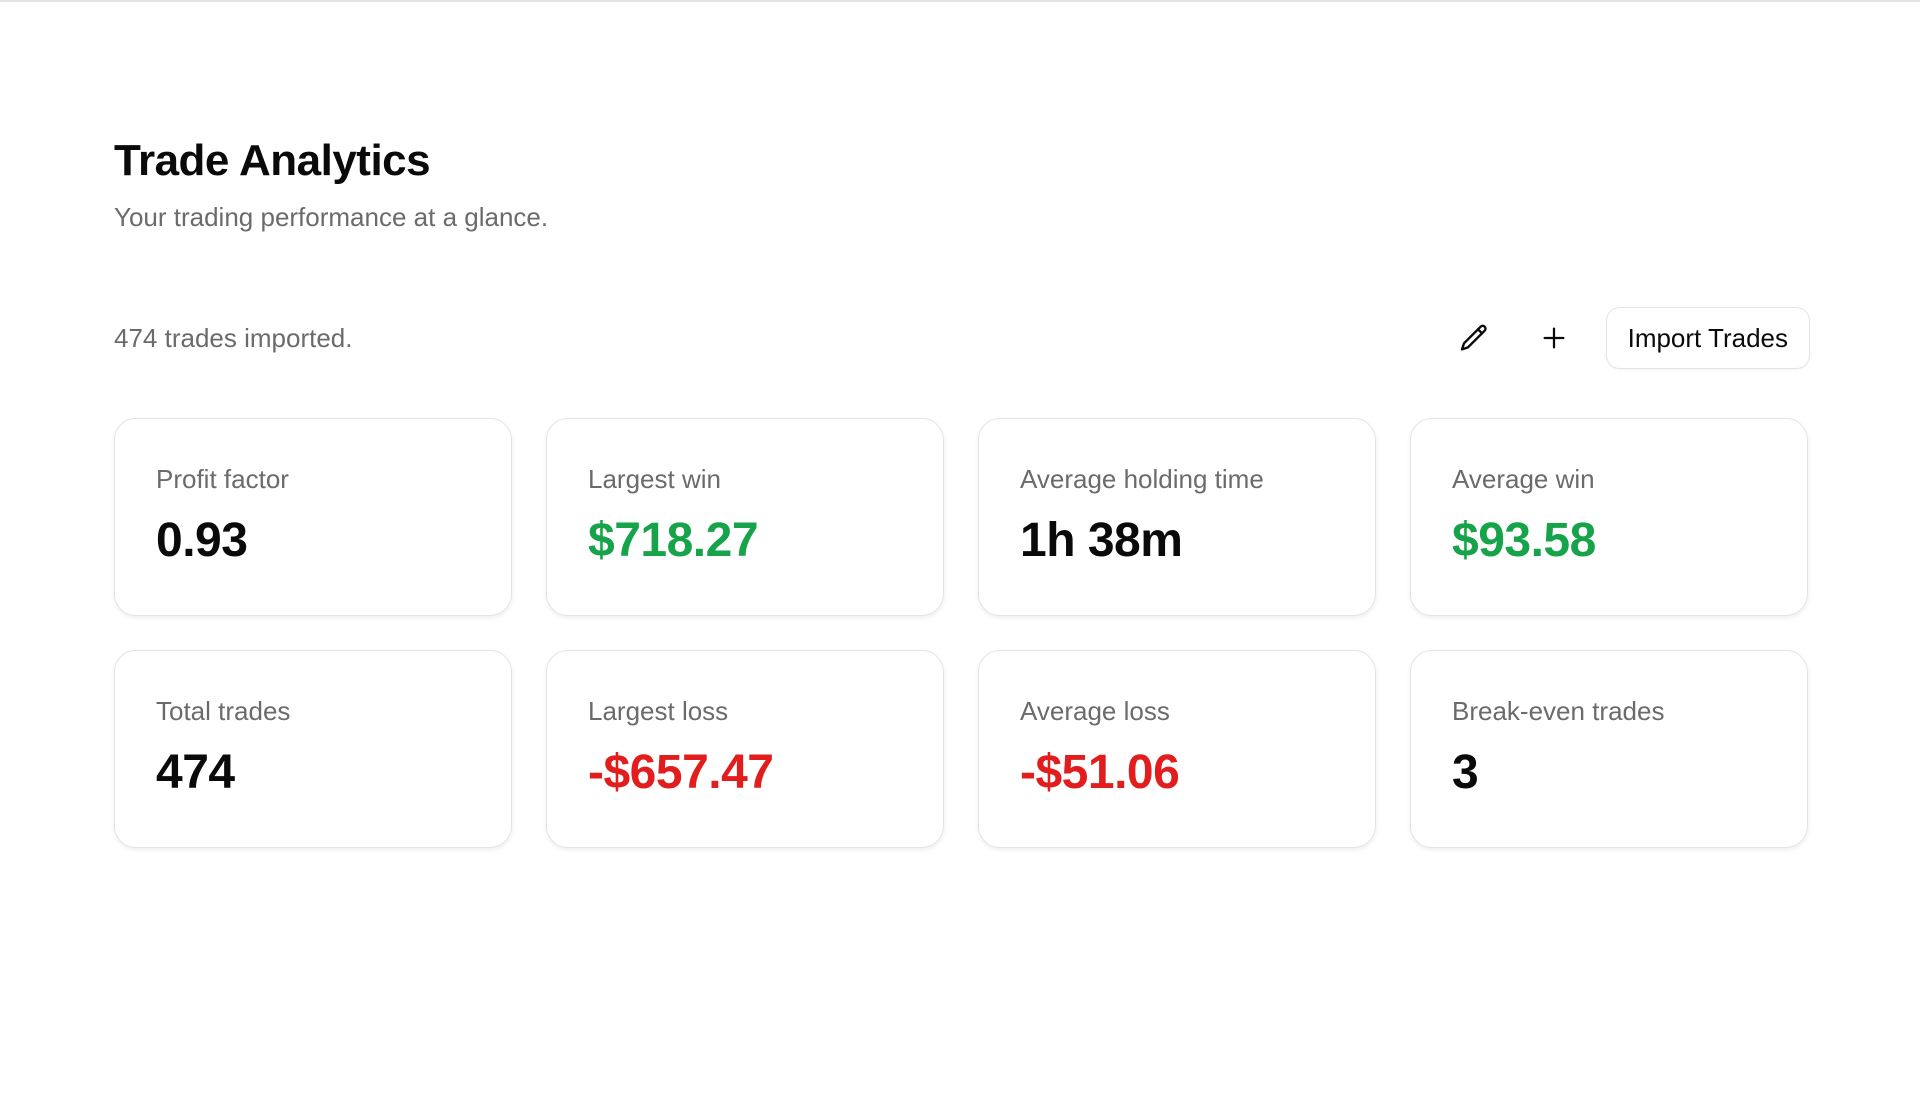 The height and width of the screenshot is (1100, 1920). I want to click on top-divider, so click(960, 1).